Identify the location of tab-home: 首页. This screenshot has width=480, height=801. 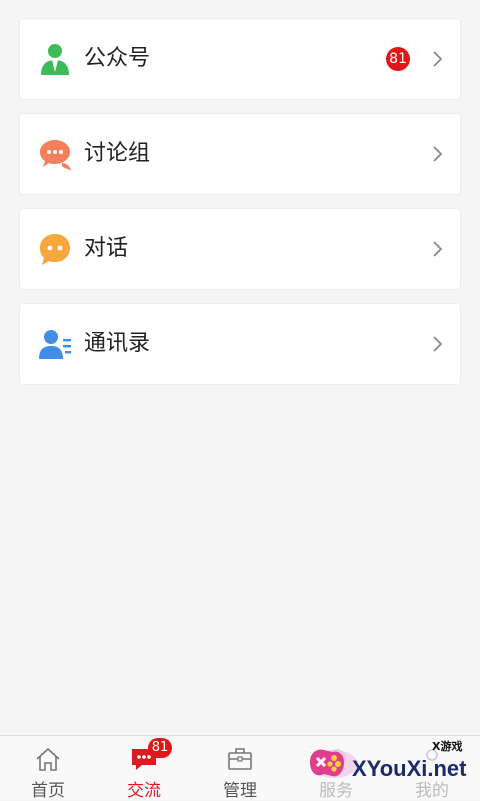
(48, 768).